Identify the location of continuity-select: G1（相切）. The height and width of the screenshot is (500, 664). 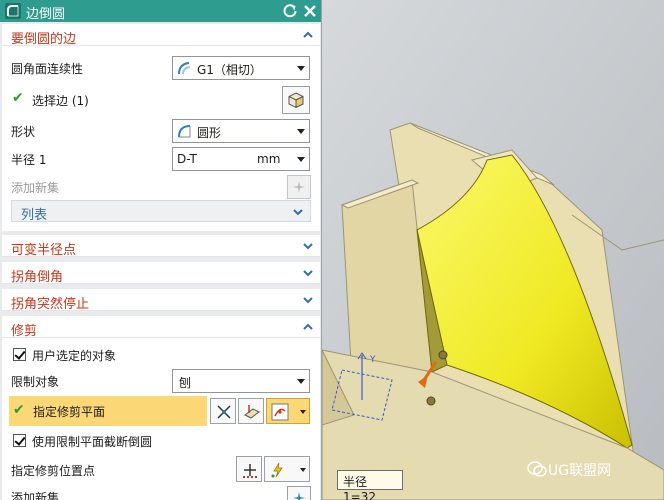
(241, 68).